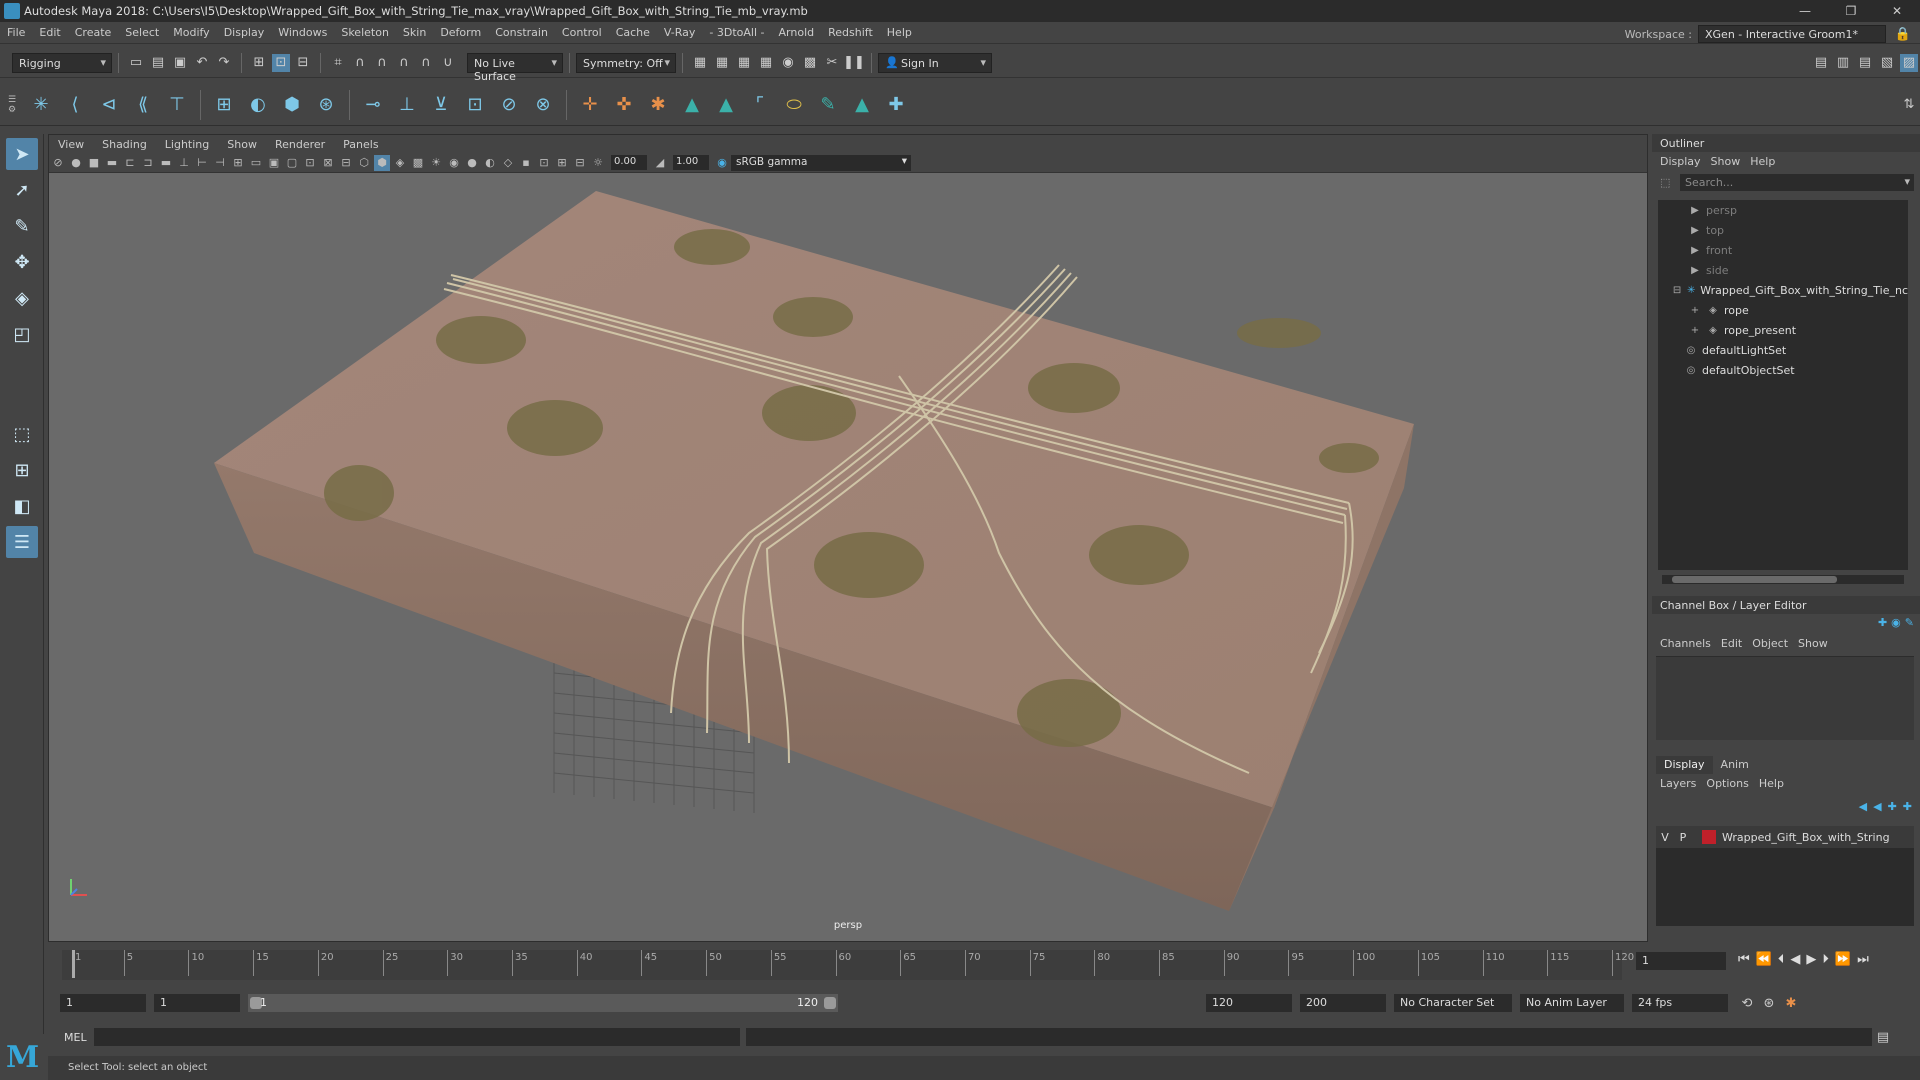  I want to click on move-layer-down-icon: ◀, so click(1877, 806).